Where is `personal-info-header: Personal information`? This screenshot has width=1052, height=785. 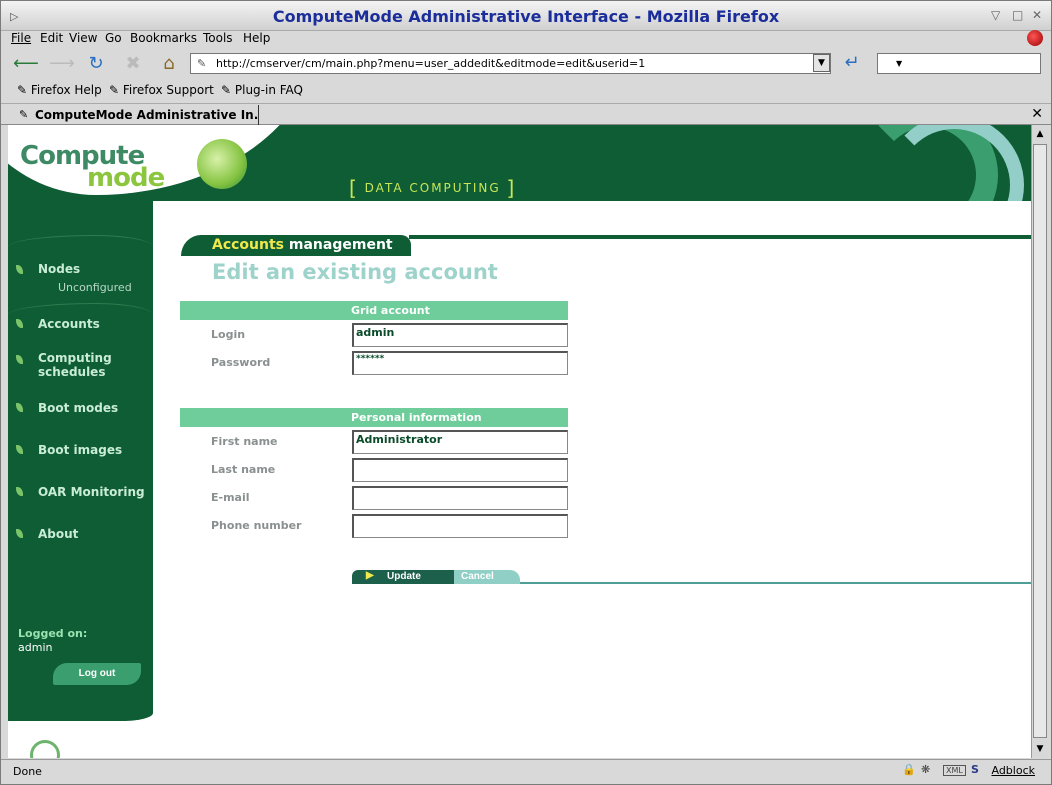
personal-info-header: Personal information is located at coordinates (374, 417).